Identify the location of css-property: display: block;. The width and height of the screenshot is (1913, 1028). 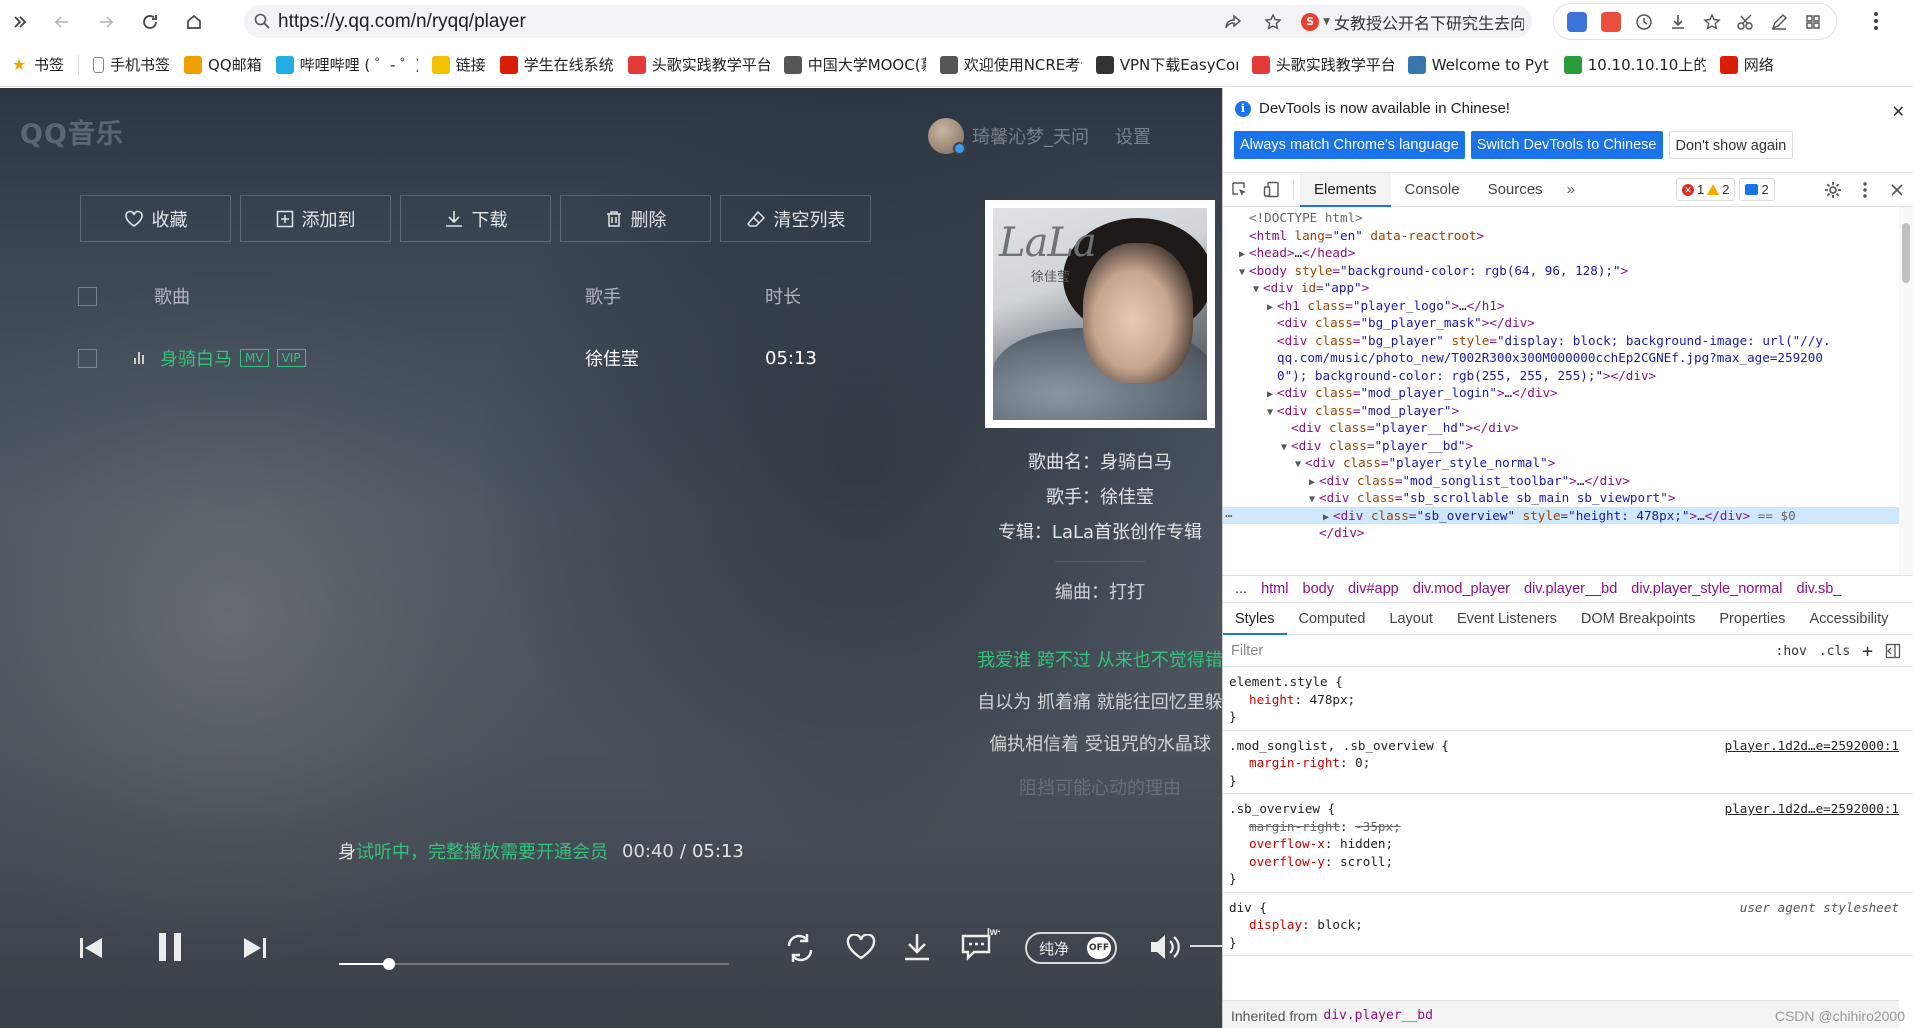
(1567, 925).